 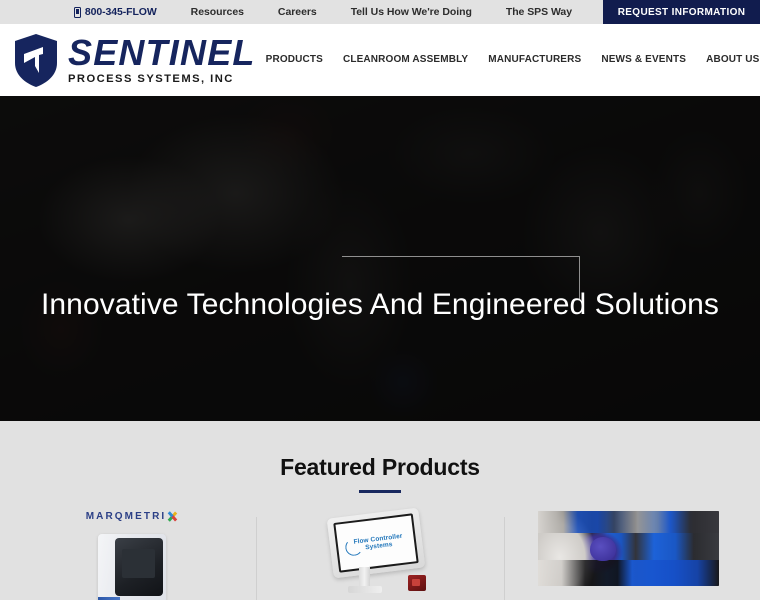 I want to click on red-accessory-device, so click(x=417, y=583).